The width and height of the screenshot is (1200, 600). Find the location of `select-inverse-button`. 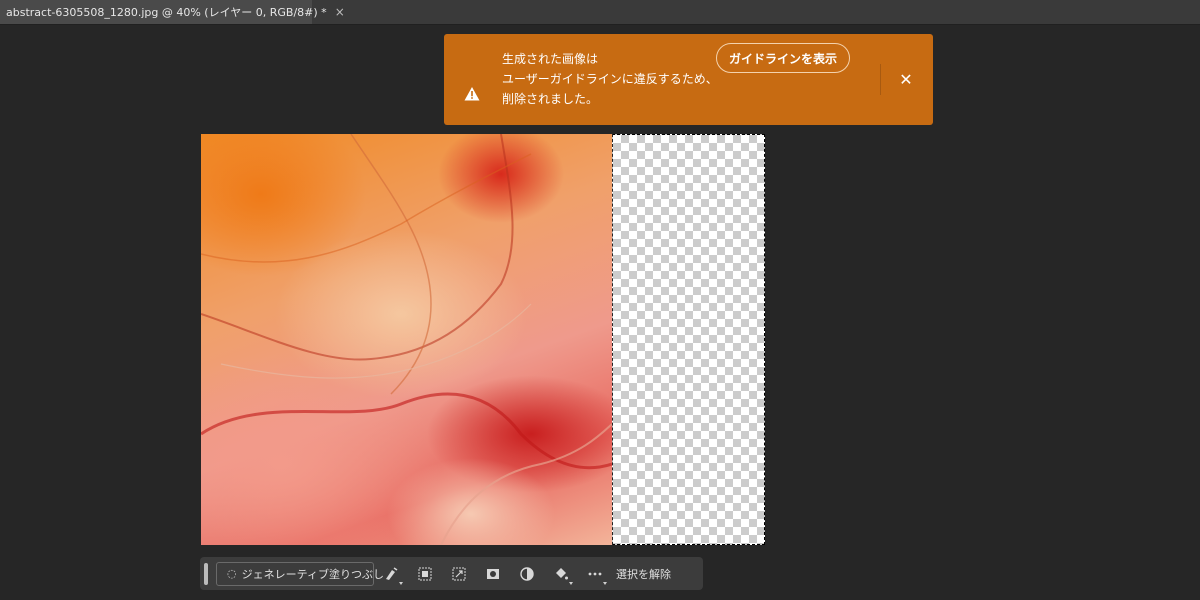

select-inverse-button is located at coordinates (425, 574).